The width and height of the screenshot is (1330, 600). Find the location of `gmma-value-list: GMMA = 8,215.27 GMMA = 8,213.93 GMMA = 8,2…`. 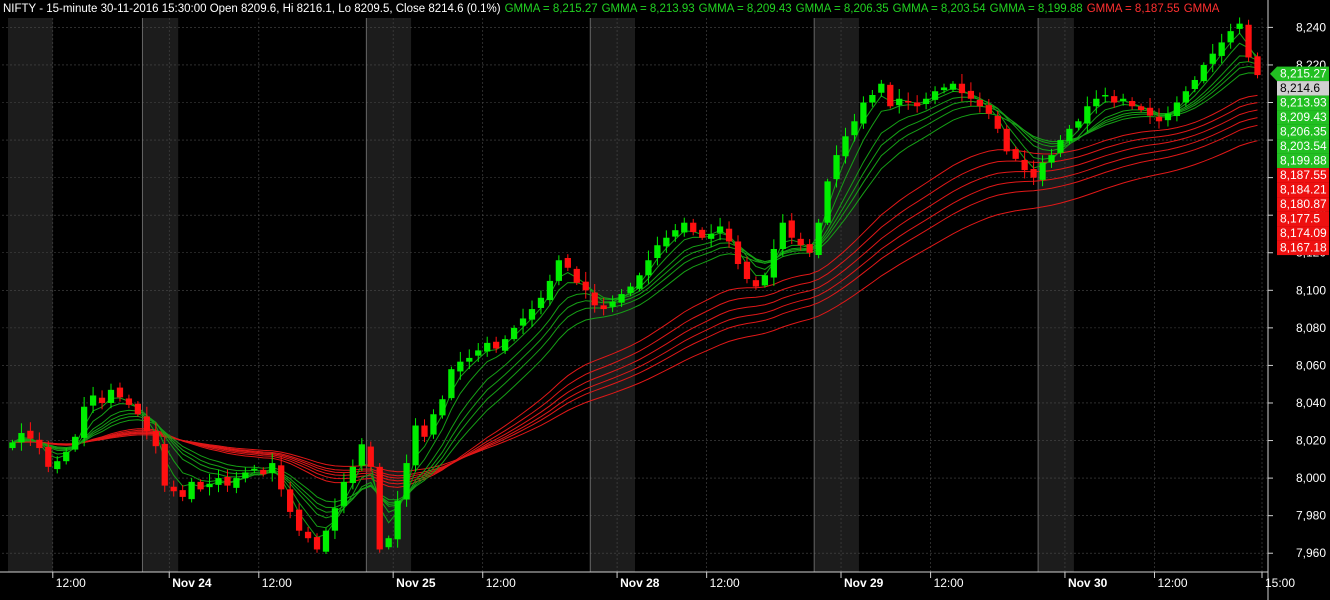

gmma-value-list: GMMA = 8,215.27 GMMA = 8,213.93 GMMA = 8,2… is located at coordinates (864, 9).